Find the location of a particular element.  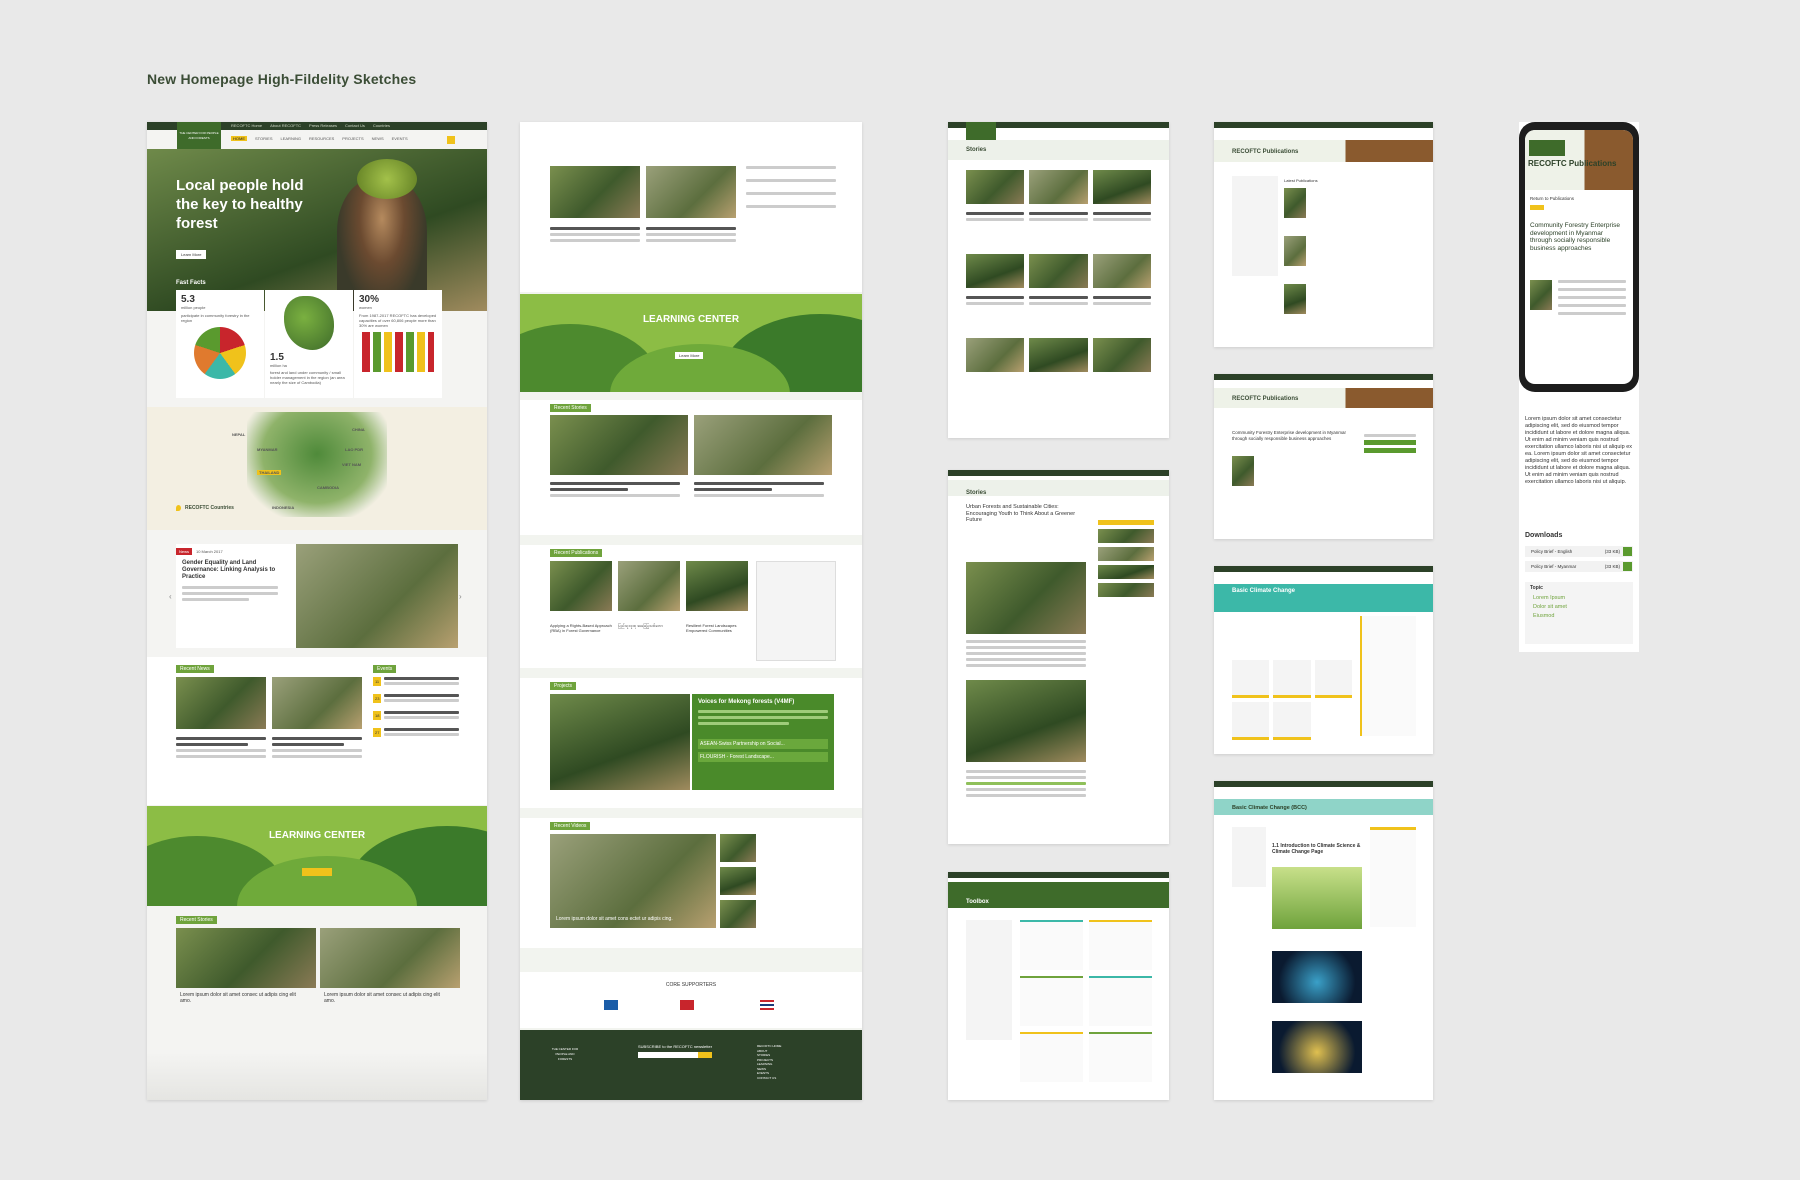

download-row: Policy Brief - Myanmar (33 KB) is located at coordinates (1579, 566).